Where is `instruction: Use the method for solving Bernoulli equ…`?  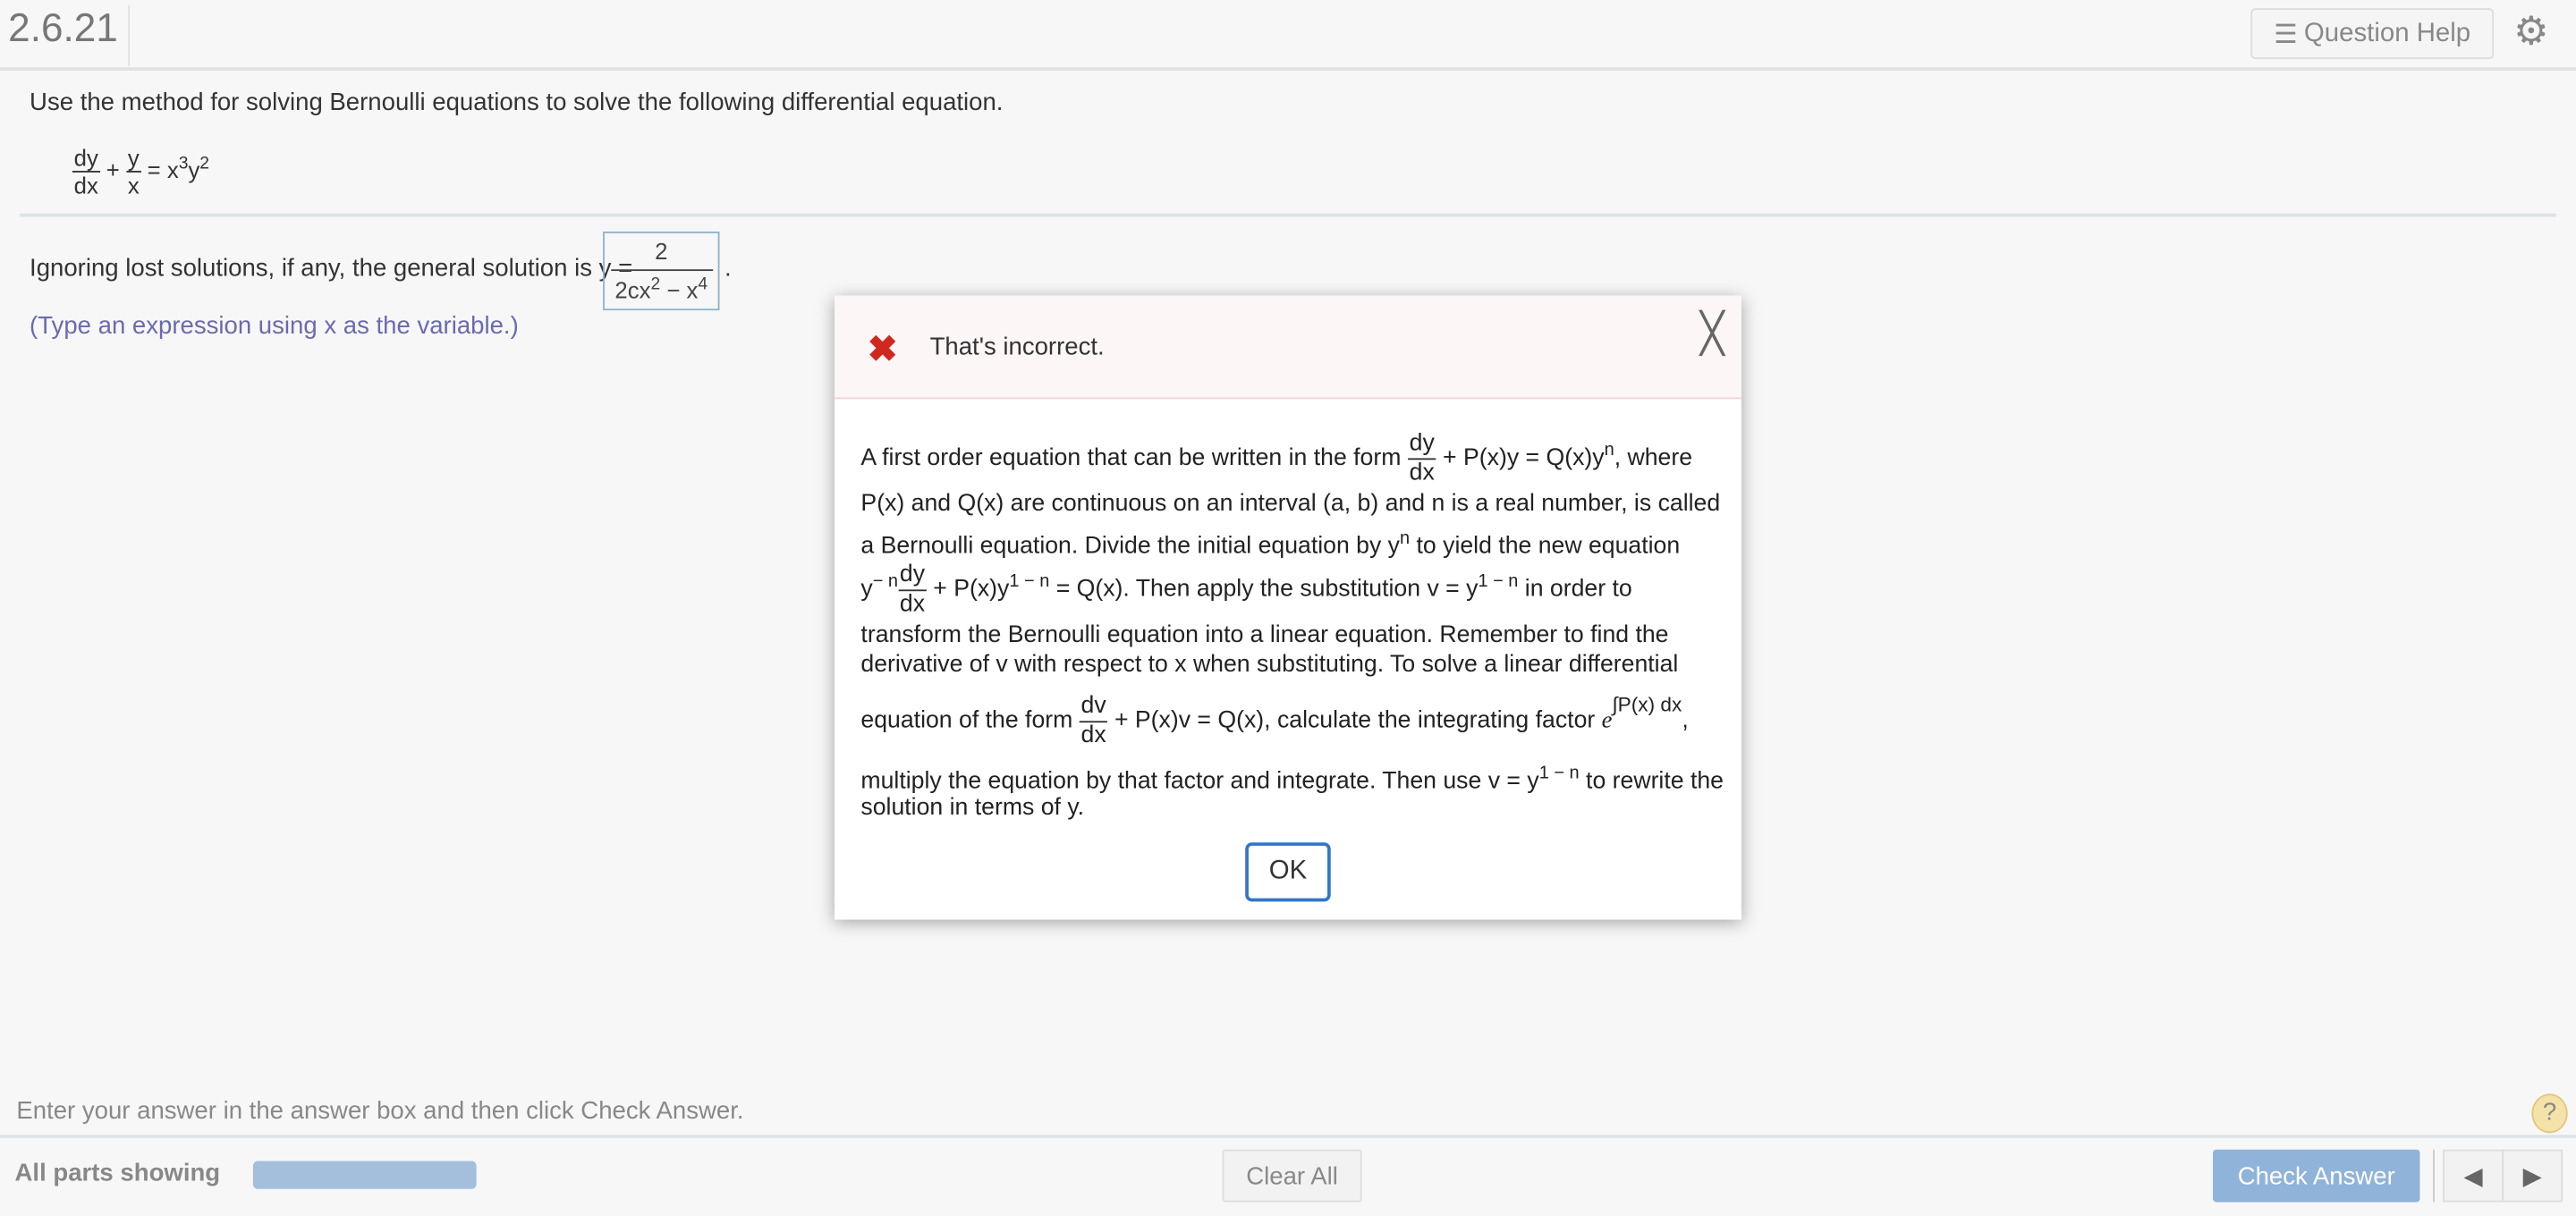 instruction: Use the method for solving Bernoulli equ… is located at coordinates (517, 103).